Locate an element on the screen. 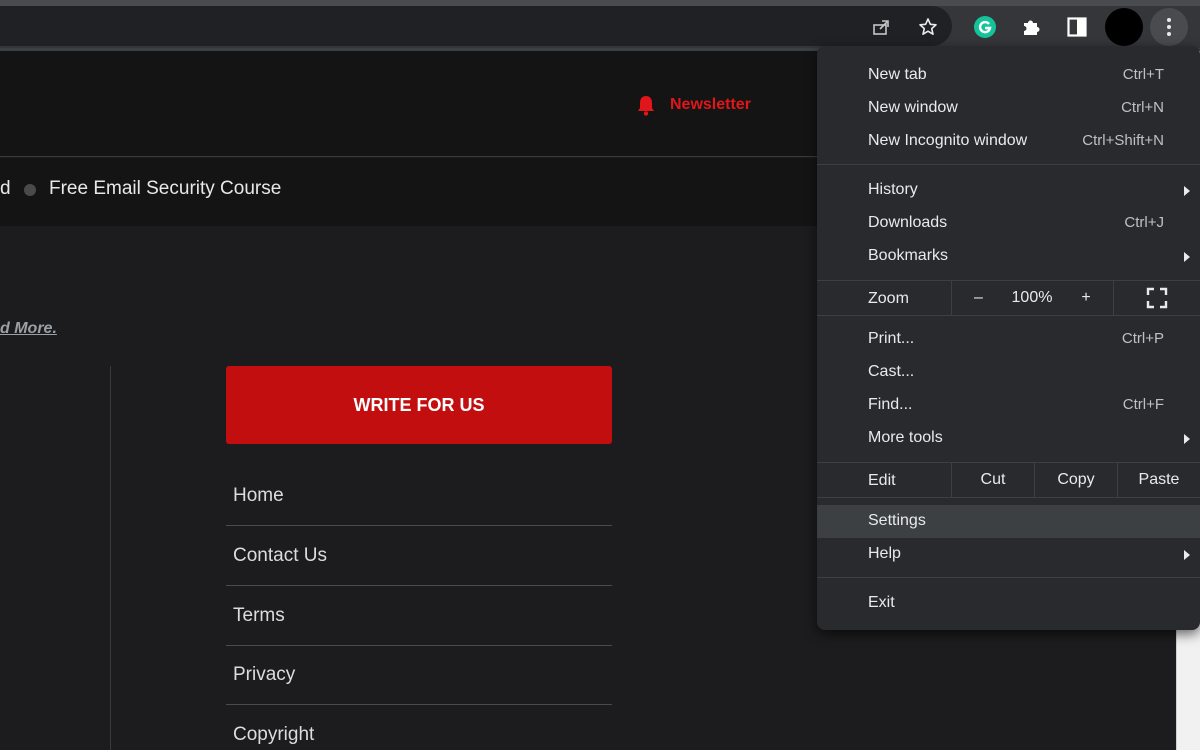 The height and width of the screenshot is (750, 1200). menu-item-print: Print... Ctrl+P is located at coordinates (1008, 339).